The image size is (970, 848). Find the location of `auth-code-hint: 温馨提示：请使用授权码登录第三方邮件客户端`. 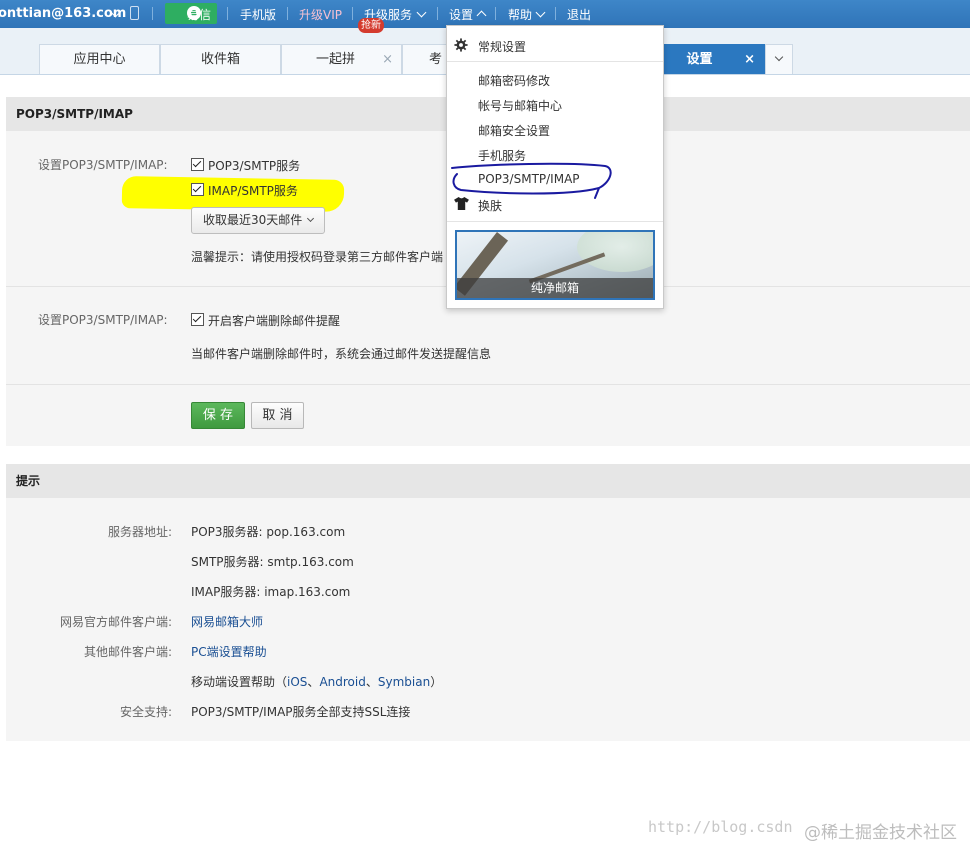

auth-code-hint: 温馨提示：请使用授权码登录第三方邮件客户端 is located at coordinates (317, 257).